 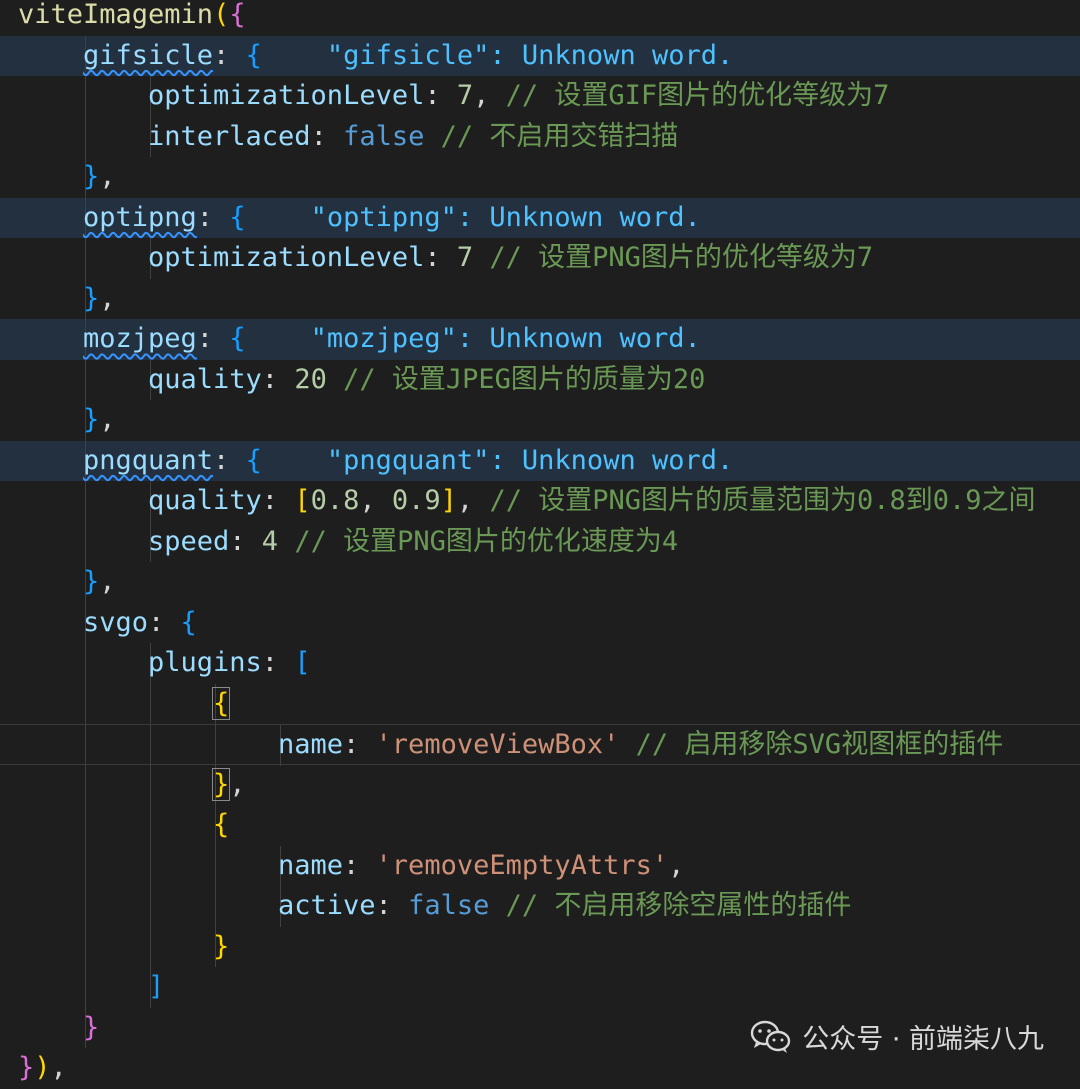 What do you see at coordinates (497, 460) in the screenshot?
I see `diagnostic-hint: "pngquant": Unknown word.` at bounding box center [497, 460].